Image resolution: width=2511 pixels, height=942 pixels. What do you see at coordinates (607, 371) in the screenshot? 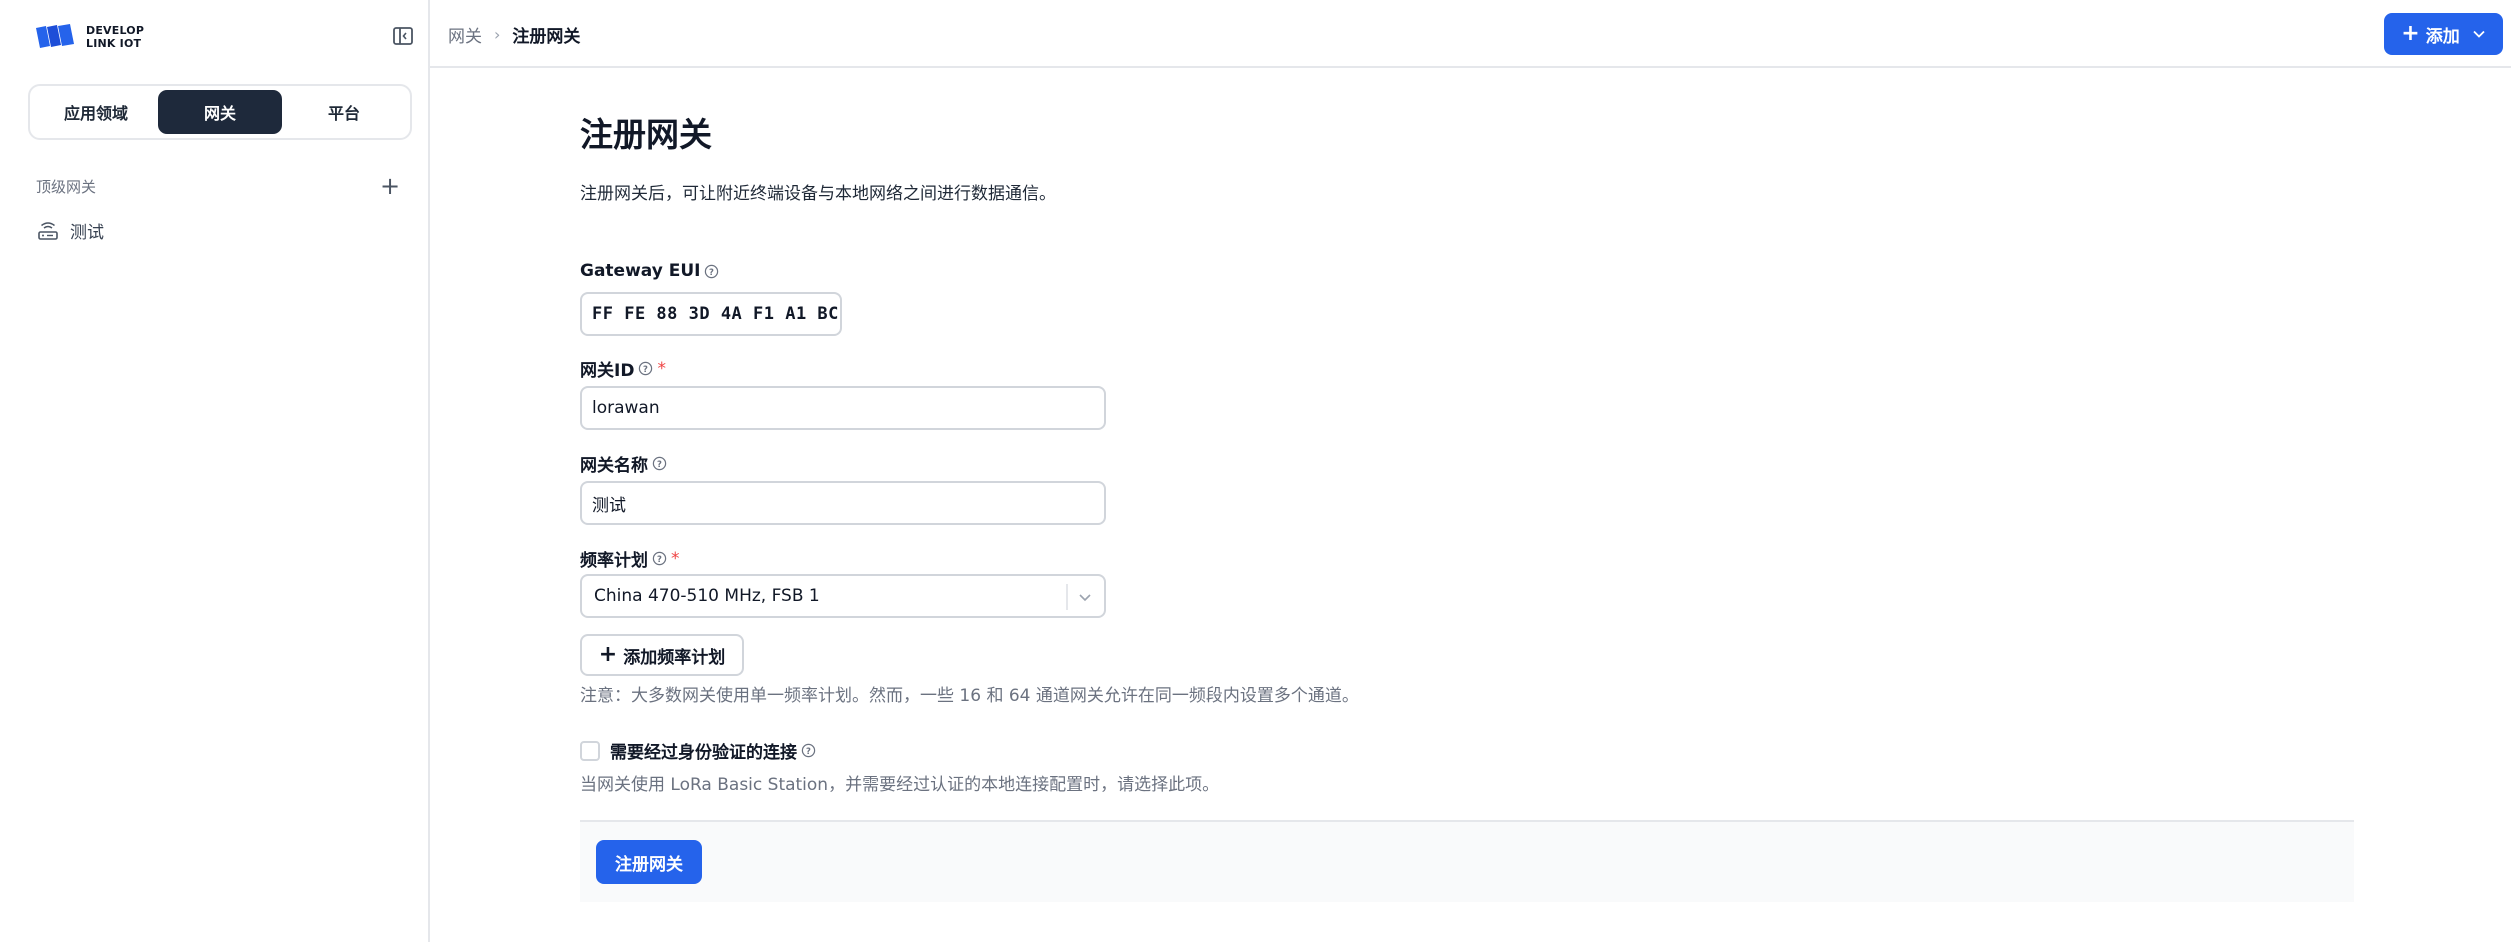
I see `gateway-id-label-text: 网关ID` at bounding box center [607, 371].